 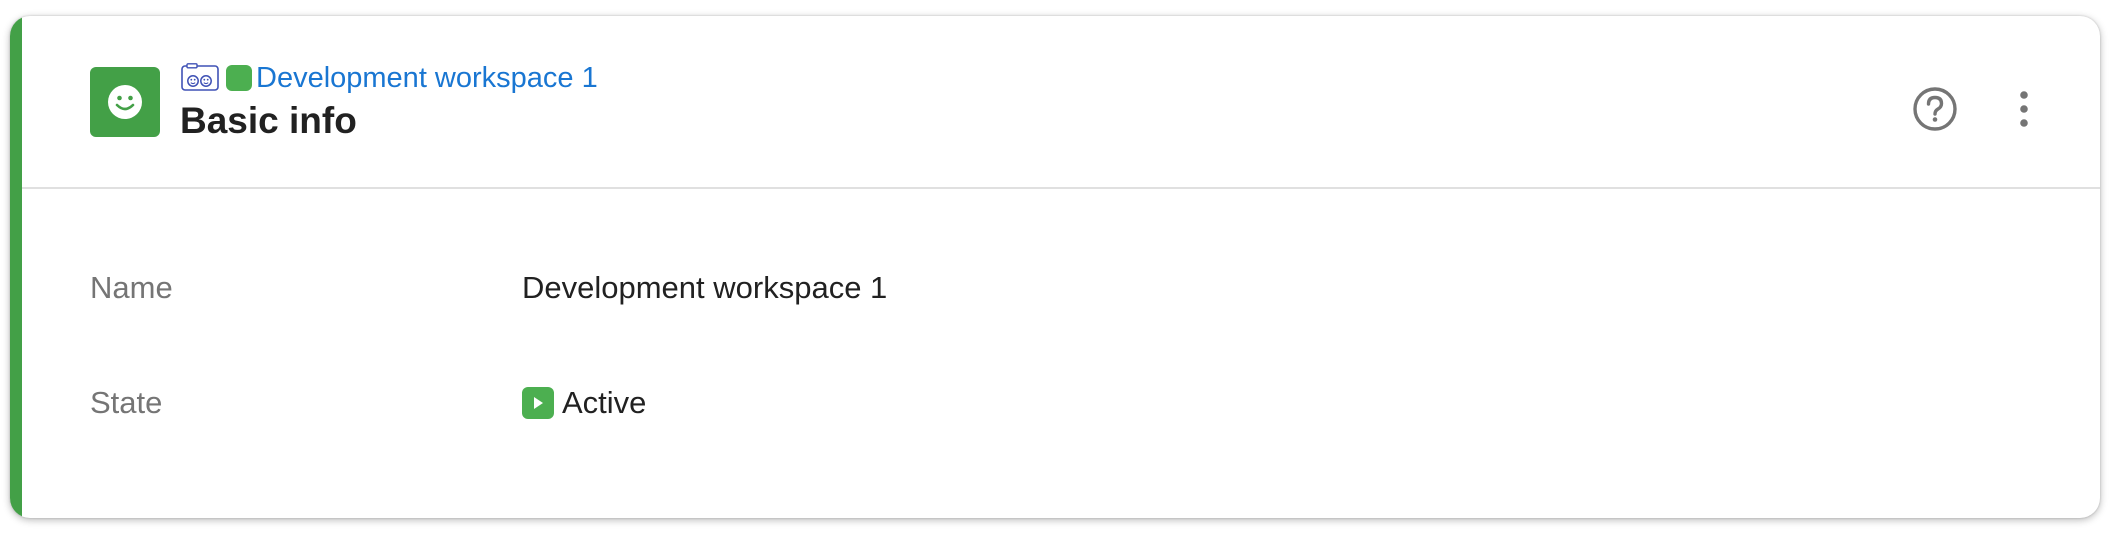 What do you see at coordinates (200, 78) in the screenshot?
I see `workspace-type-icon` at bounding box center [200, 78].